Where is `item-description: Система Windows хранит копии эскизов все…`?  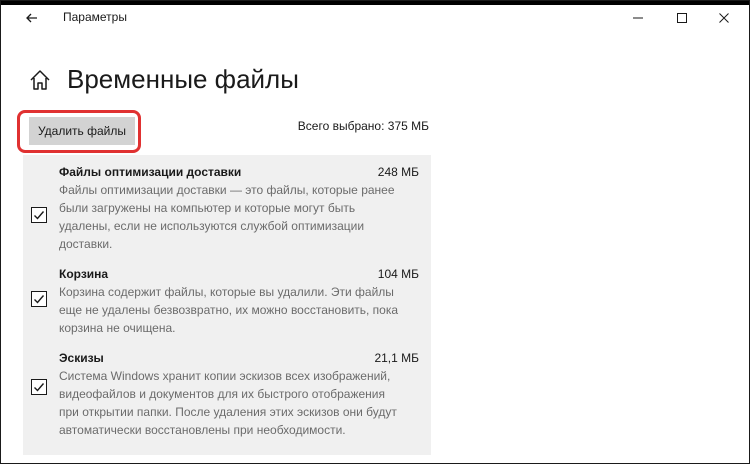
item-description: Система Windows хранит копии эскизов все… is located at coordinates (228, 403).